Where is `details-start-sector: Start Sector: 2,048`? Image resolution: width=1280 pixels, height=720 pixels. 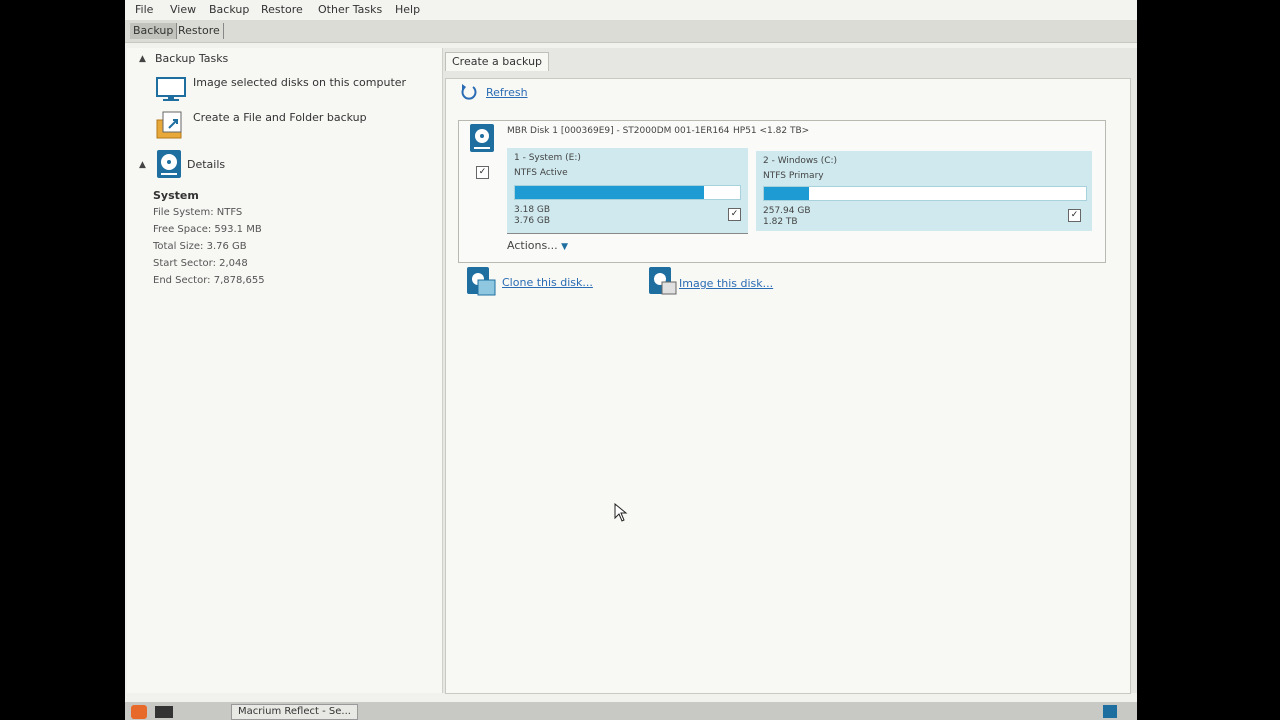 details-start-sector: Start Sector: 2,048 is located at coordinates (200, 263).